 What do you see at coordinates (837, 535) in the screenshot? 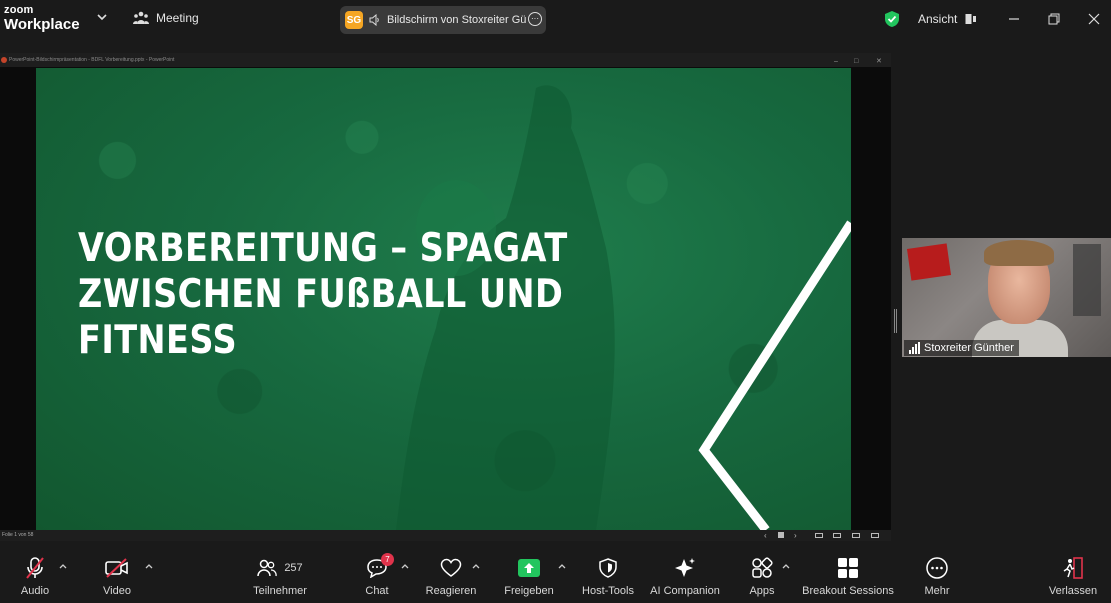
I see `sorter-view-icon` at bounding box center [837, 535].